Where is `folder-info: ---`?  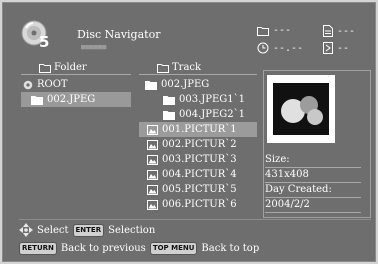 folder-info: --- is located at coordinates (274, 30).